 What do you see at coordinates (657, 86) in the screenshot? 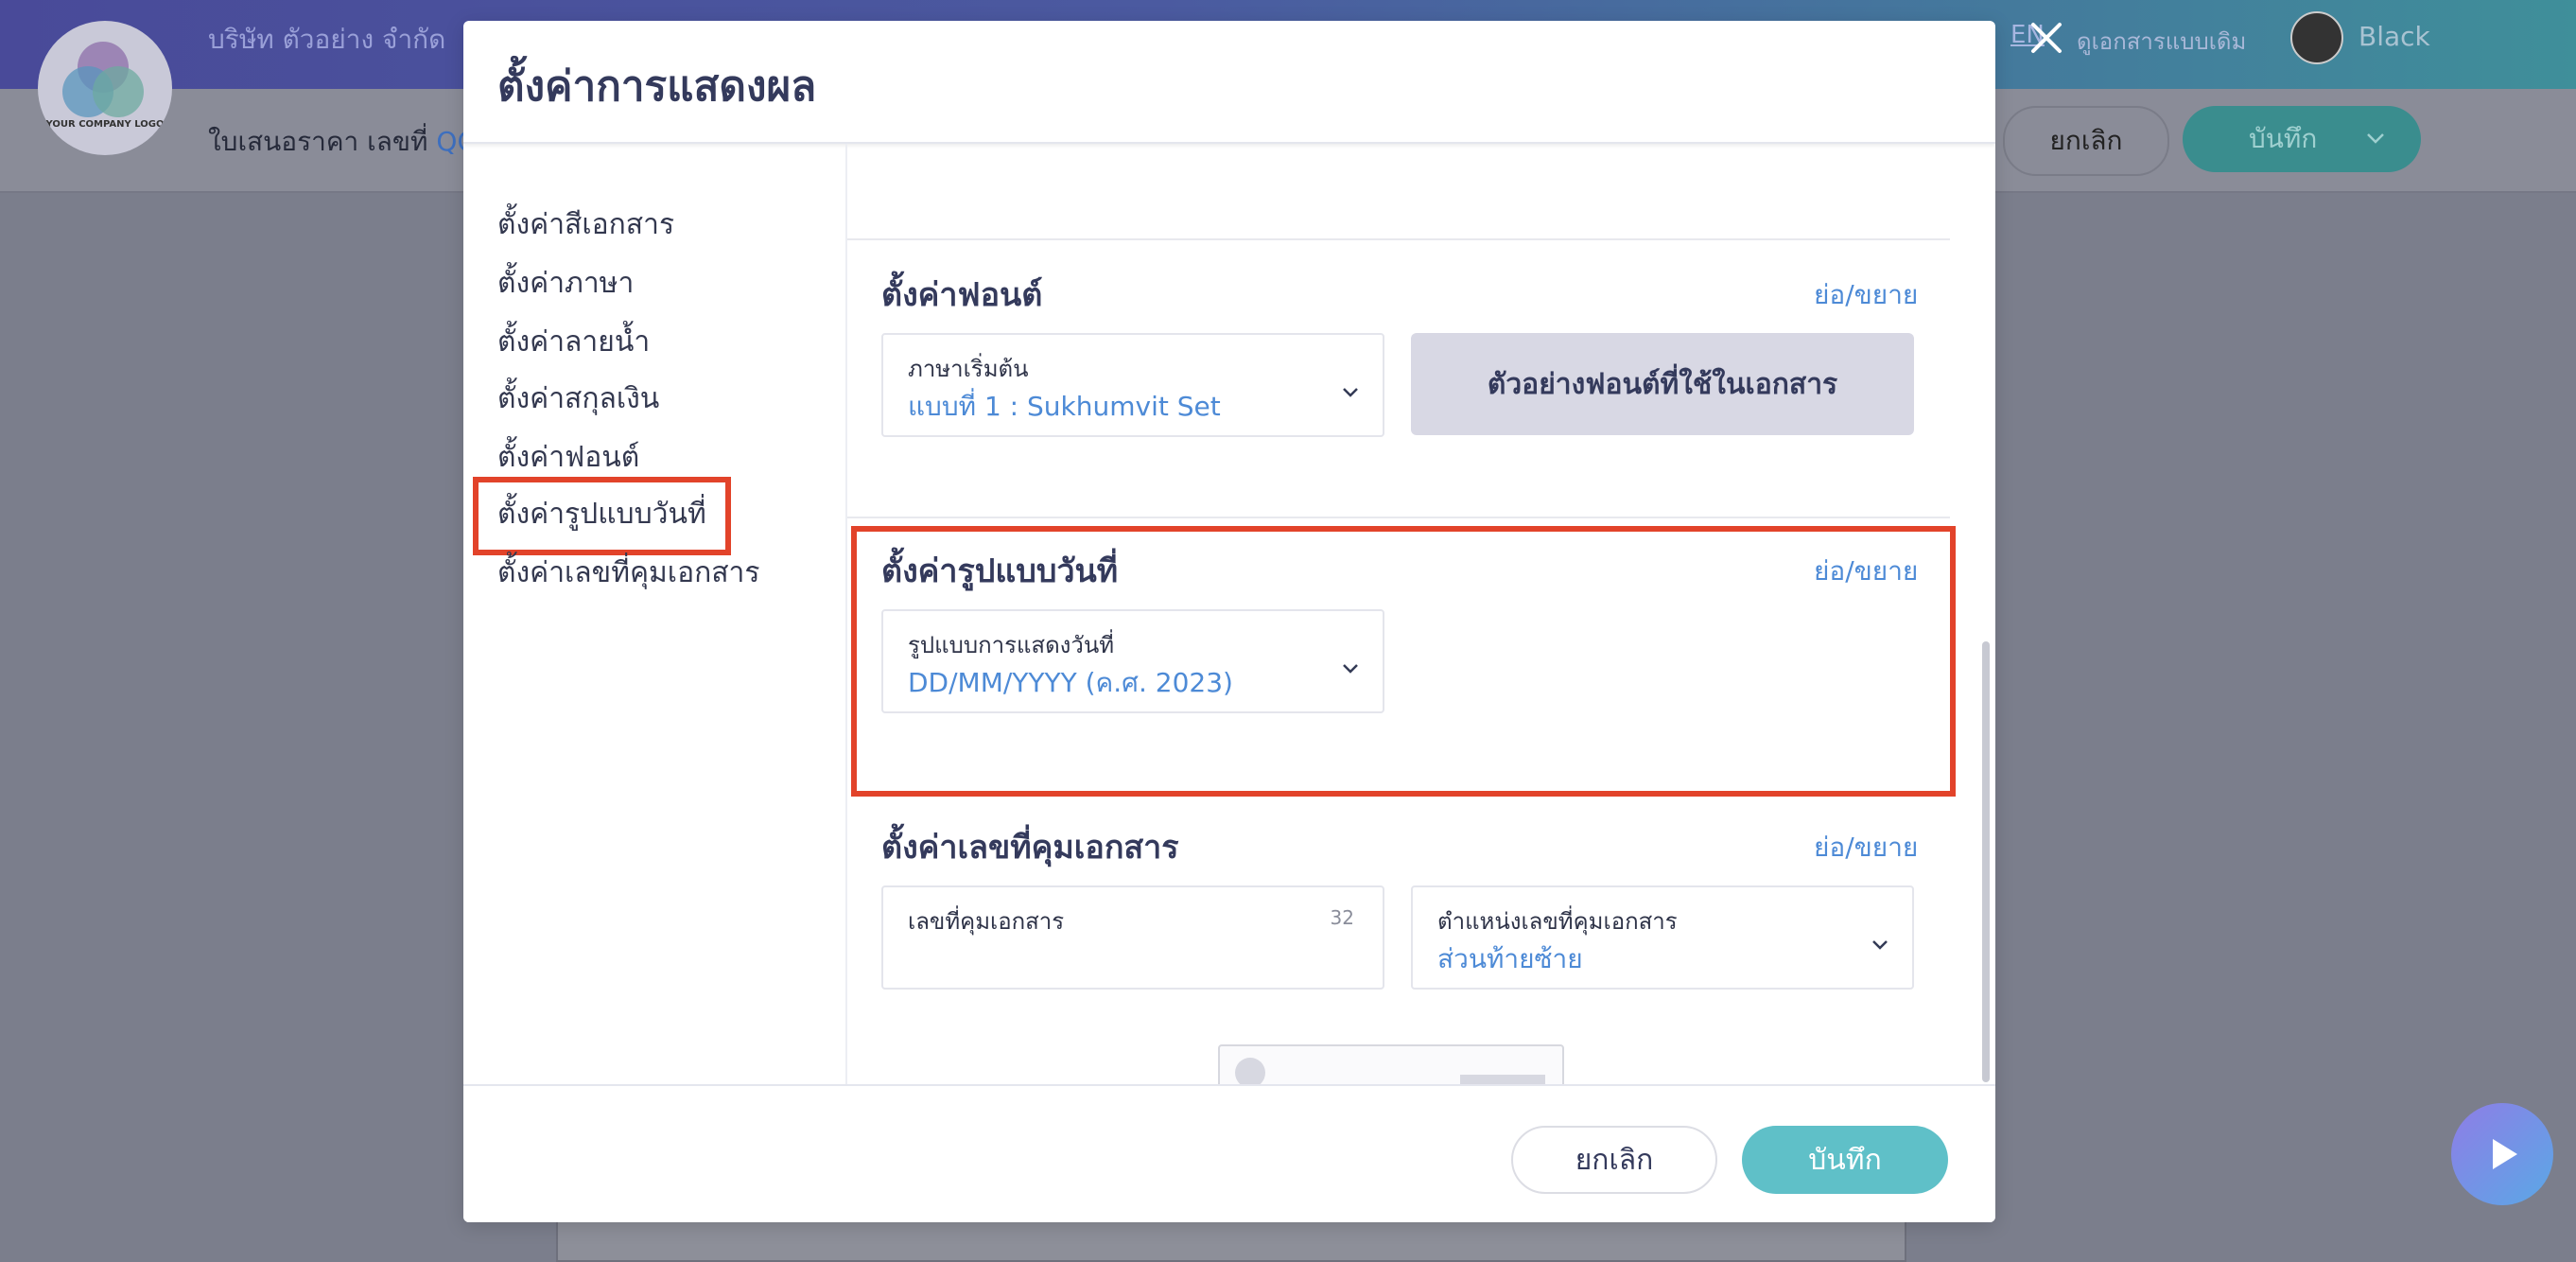
I see `modal-title: ตั้งค่าการแสดงผล` at bounding box center [657, 86].